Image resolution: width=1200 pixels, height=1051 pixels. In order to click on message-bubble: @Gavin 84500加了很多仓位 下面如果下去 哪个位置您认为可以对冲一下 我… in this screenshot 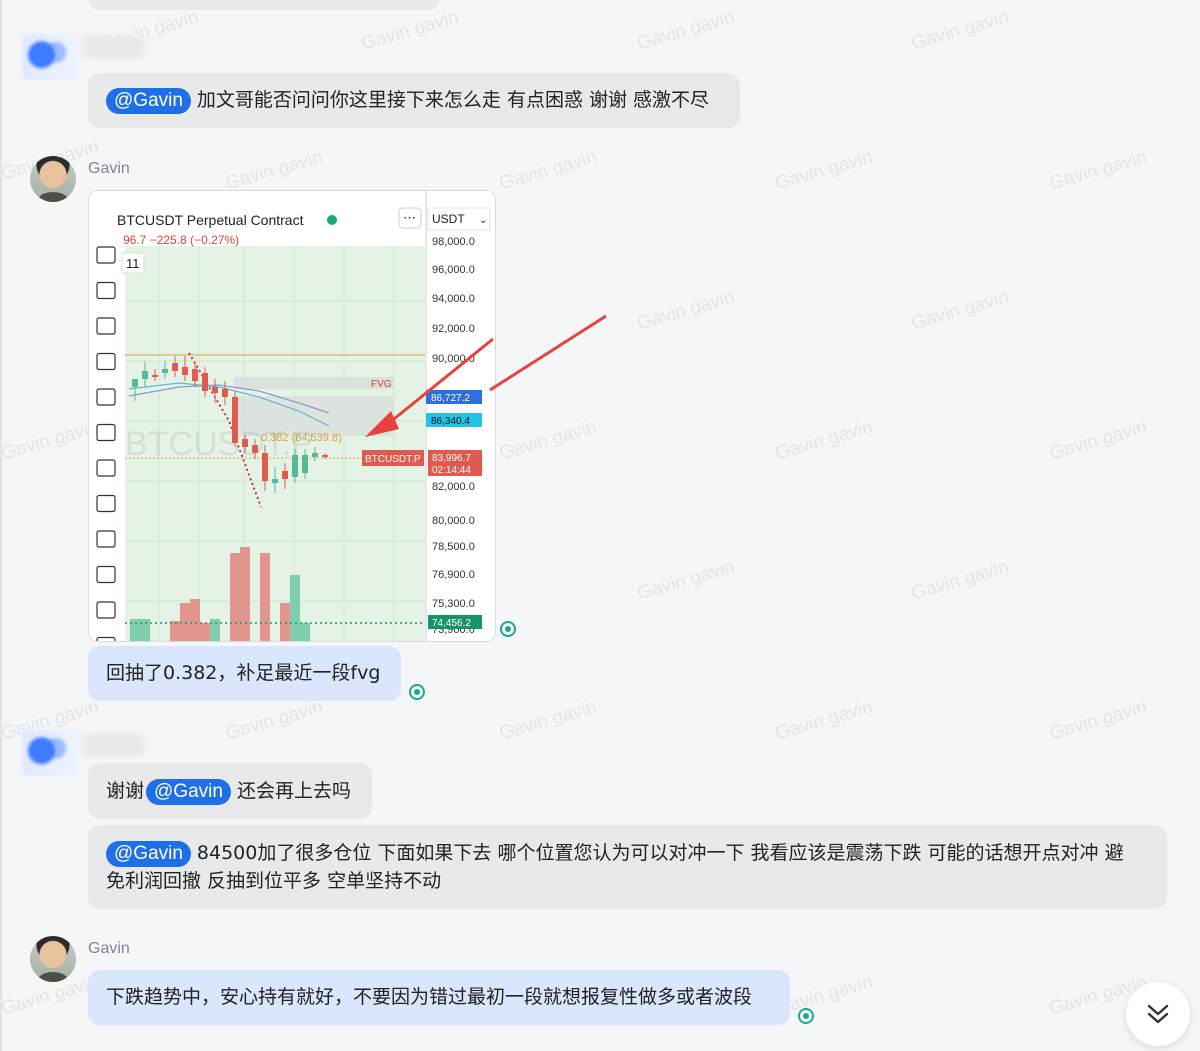, I will do `click(627, 867)`.